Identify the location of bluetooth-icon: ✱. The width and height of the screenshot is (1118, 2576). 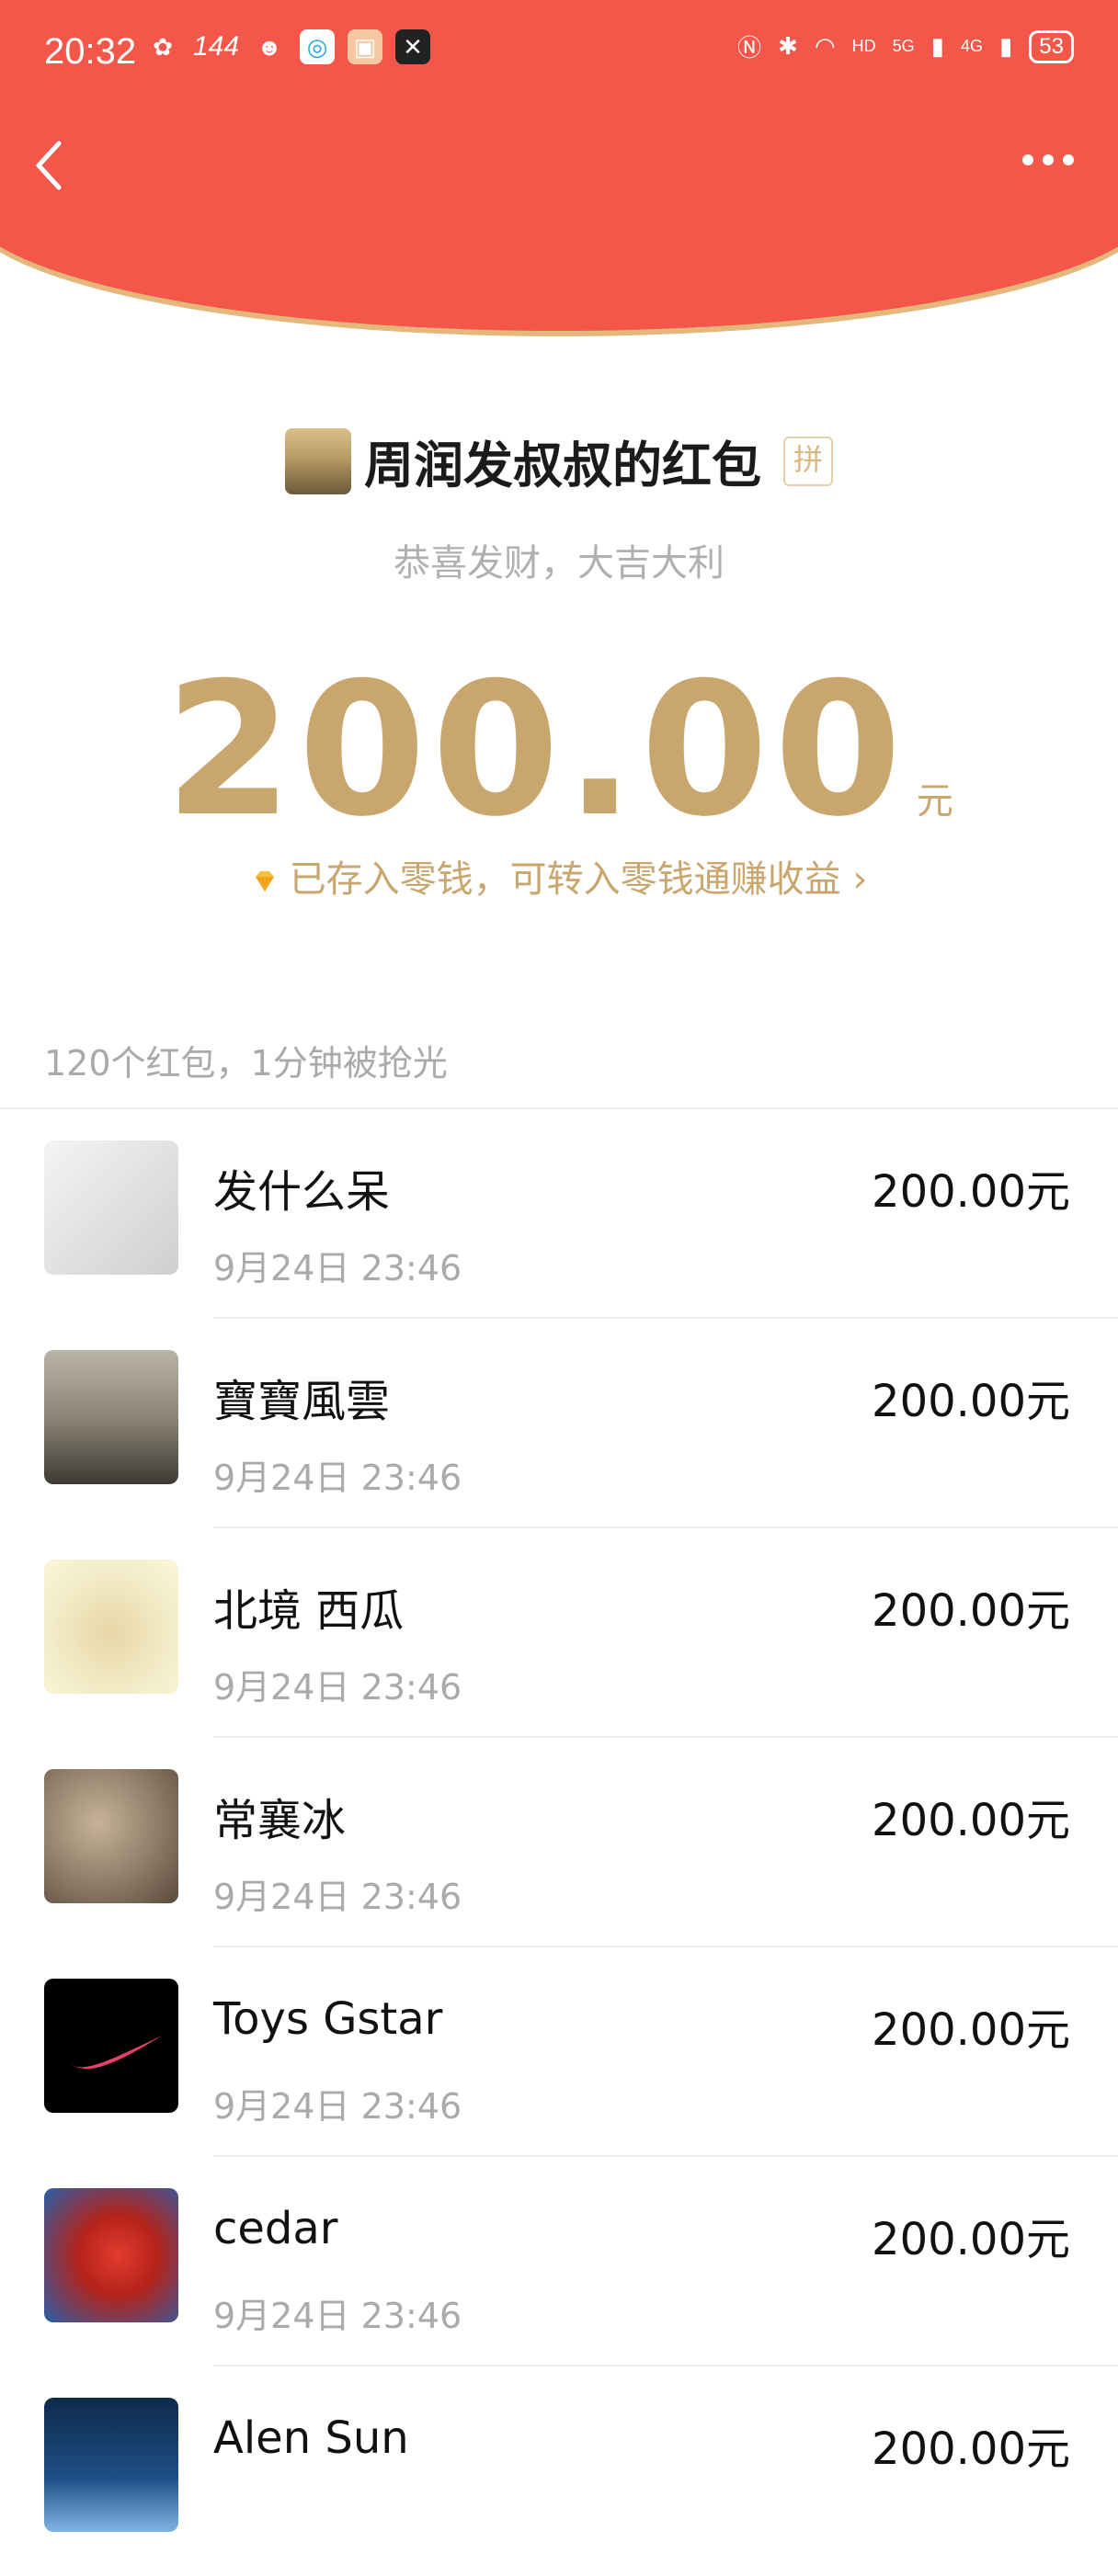
(788, 46).